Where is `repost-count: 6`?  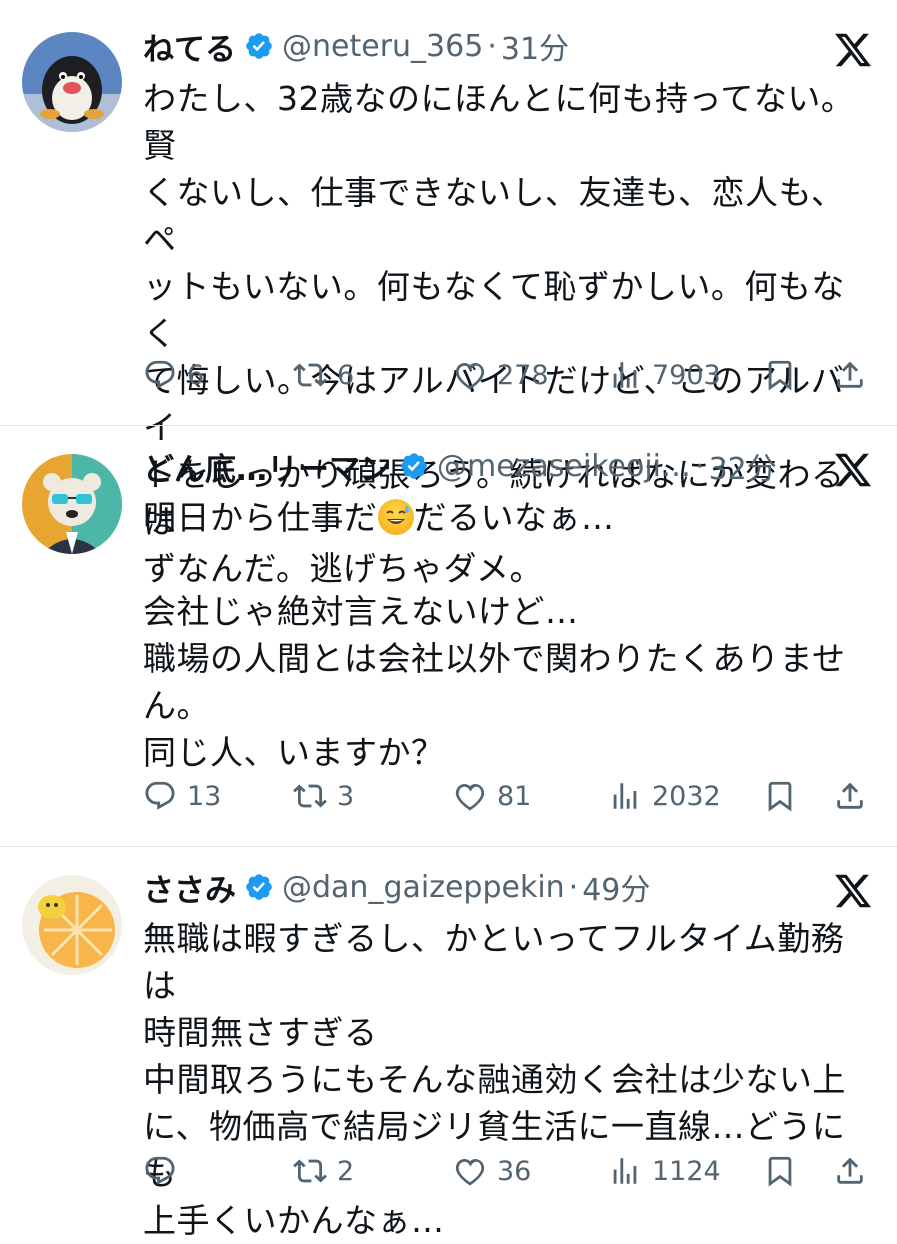
repost-count: 6 is located at coordinates (346, 375).